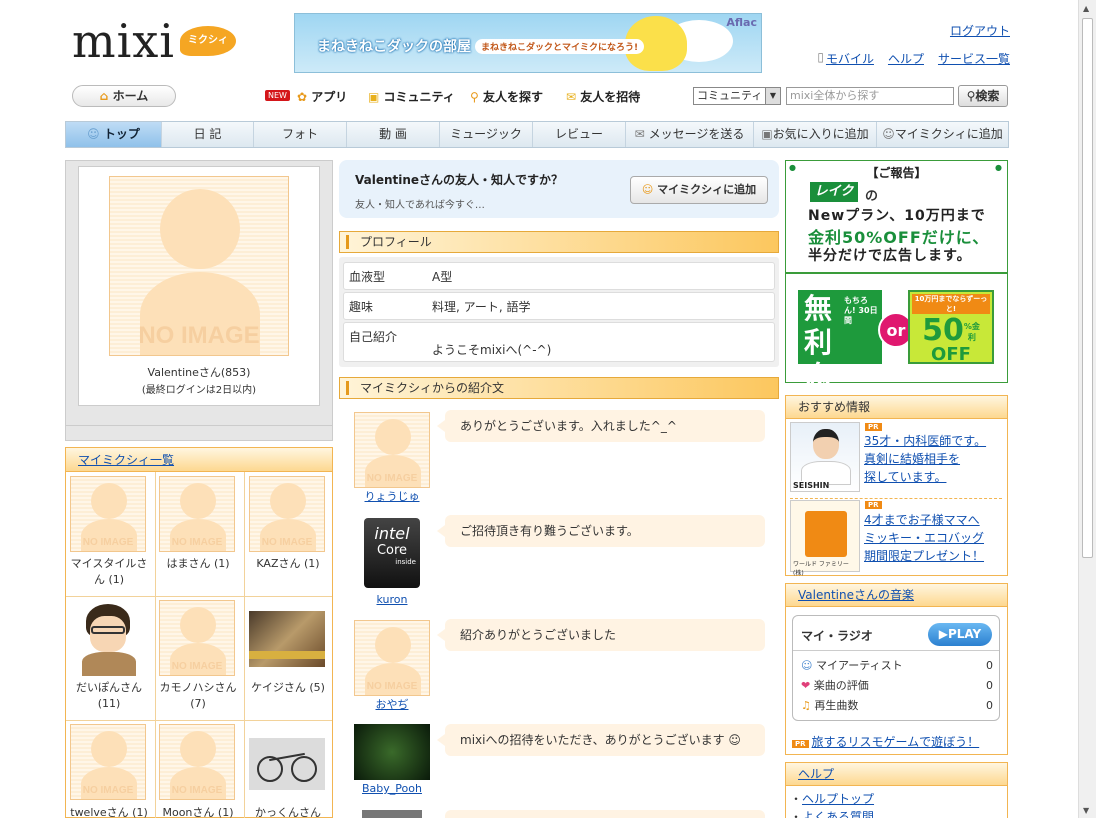  I want to click on community-link: ▣ コミュニティ, so click(411, 96).